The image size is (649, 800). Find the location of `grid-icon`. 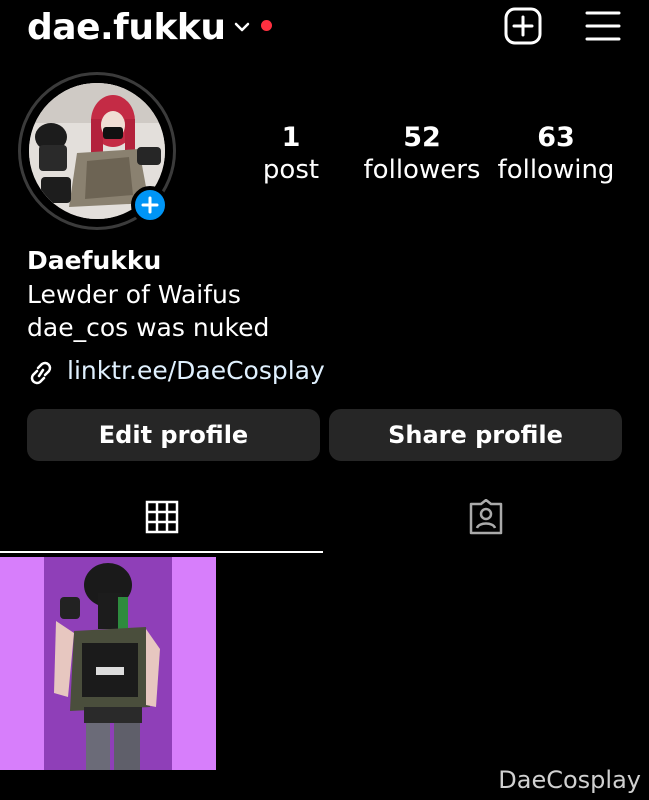

grid-icon is located at coordinates (162, 517).